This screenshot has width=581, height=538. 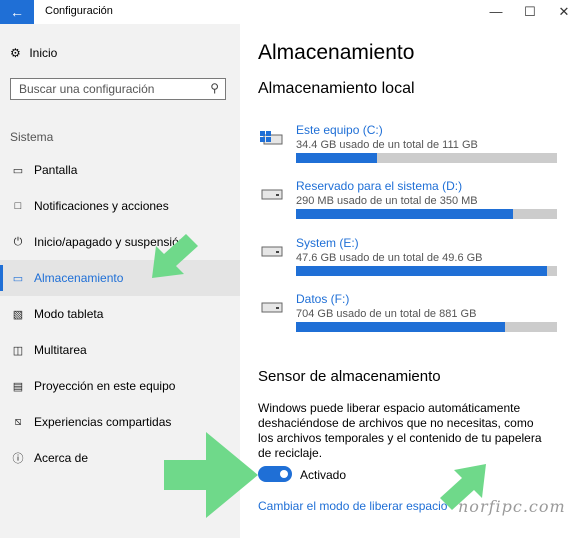 What do you see at coordinates (18, 170) in the screenshot?
I see `display-icon: ▭` at bounding box center [18, 170].